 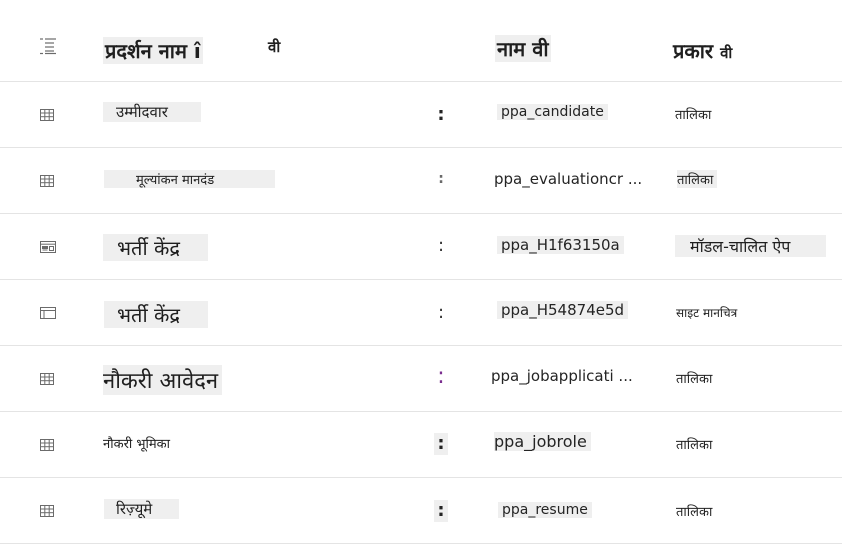 What do you see at coordinates (542, 441) in the screenshot?
I see `schema-name: ppa_jobrole` at bounding box center [542, 441].